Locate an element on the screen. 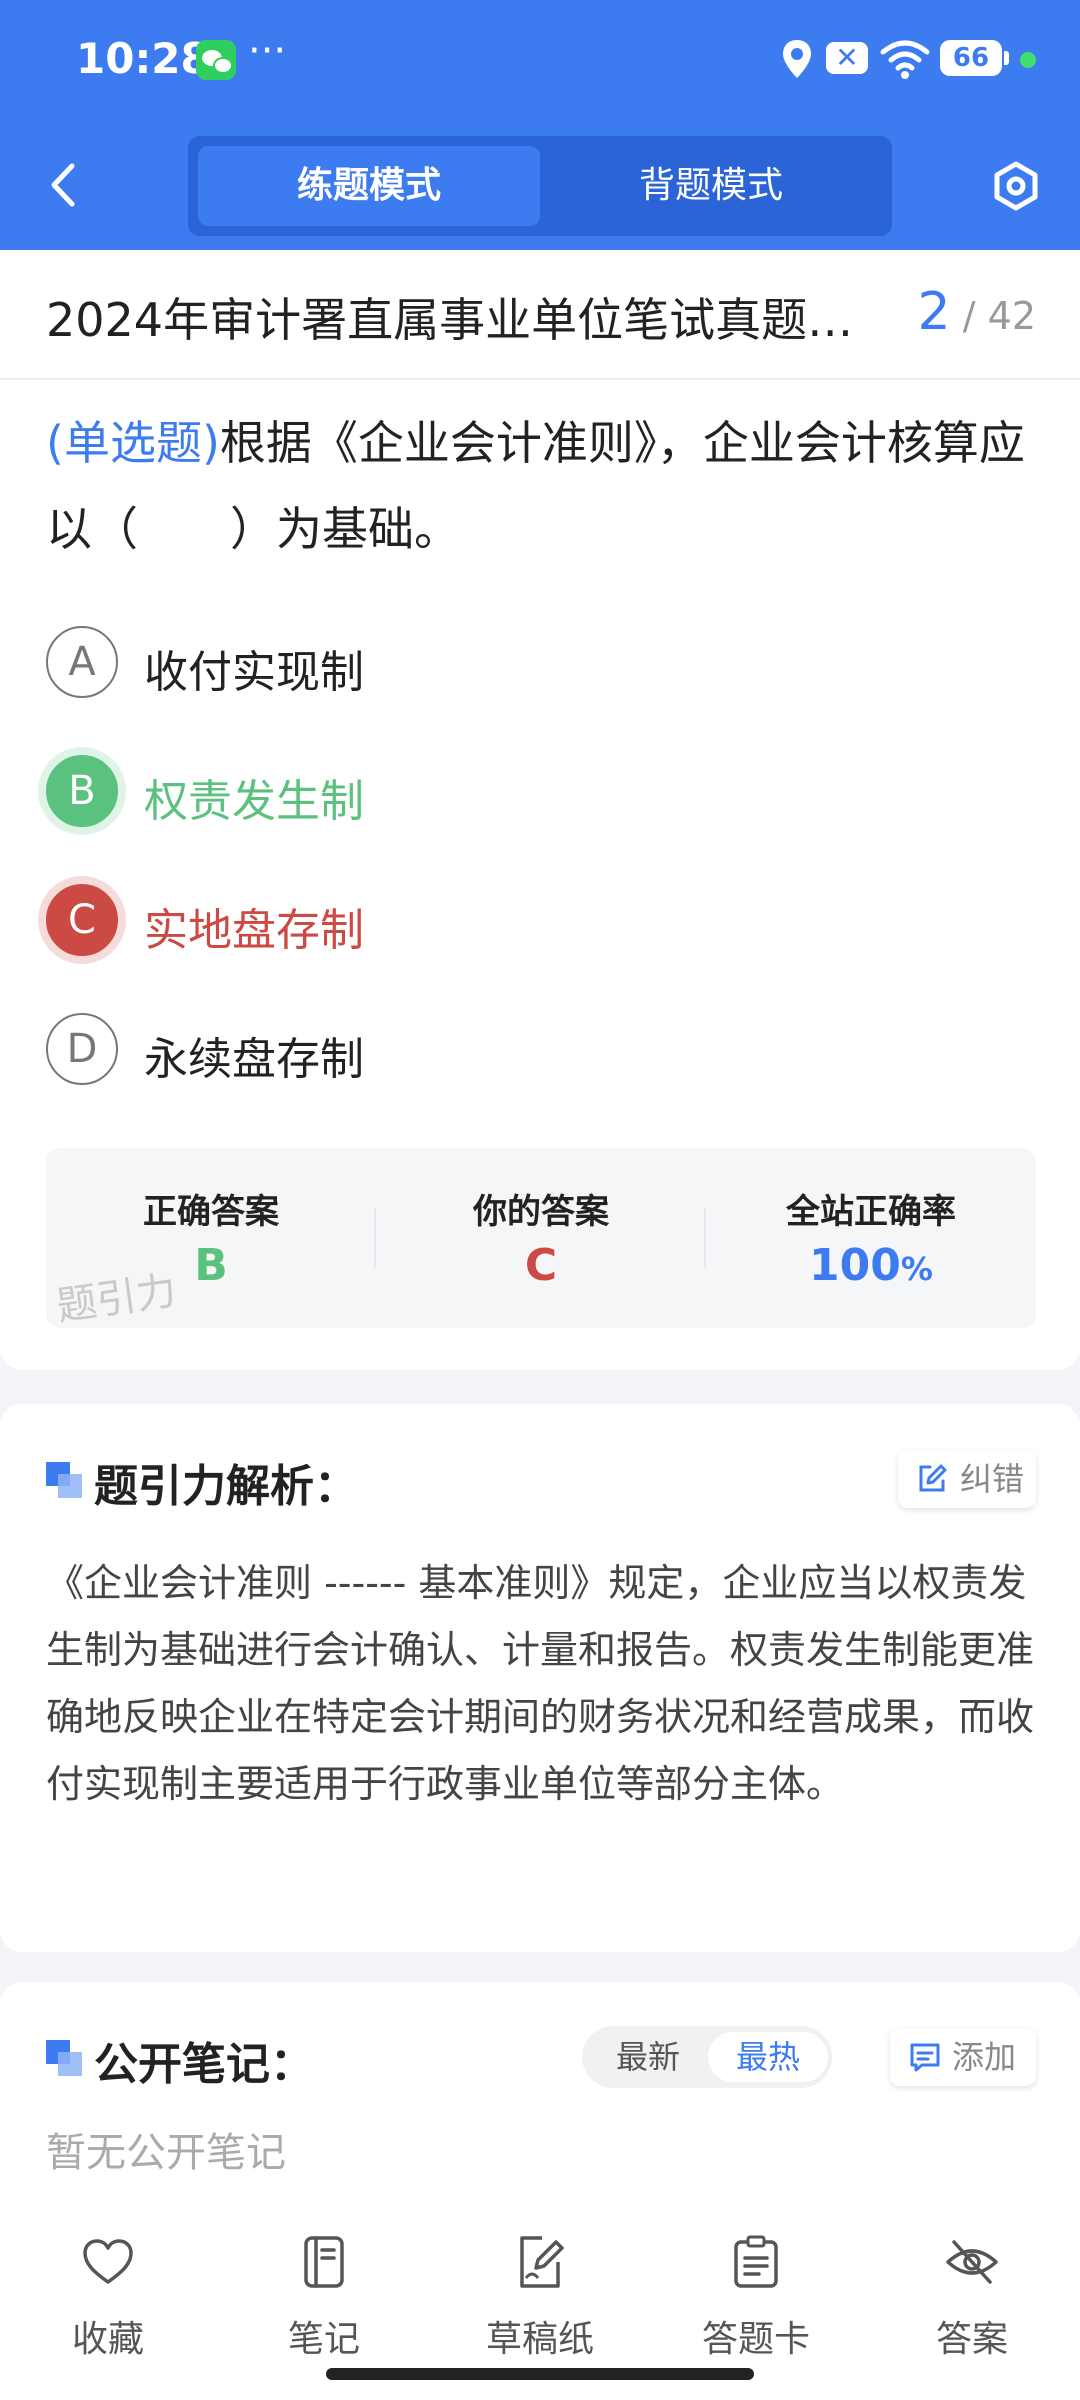 Image resolution: width=1080 pixels, height=2400 pixels. sort-hottest: 最热 is located at coordinates (768, 2057).